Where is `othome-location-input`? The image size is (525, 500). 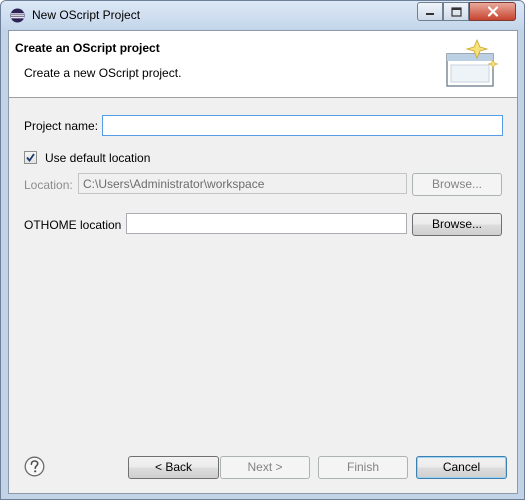
othome-location-input is located at coordinates (266, 223).